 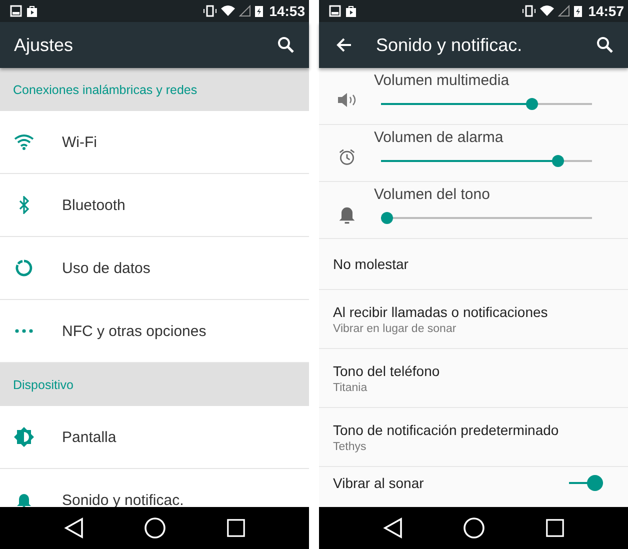 What do you see at coordinates (346, 100) in the screenshot?
I see `speaker-icon` at bounding box center [346, 100].